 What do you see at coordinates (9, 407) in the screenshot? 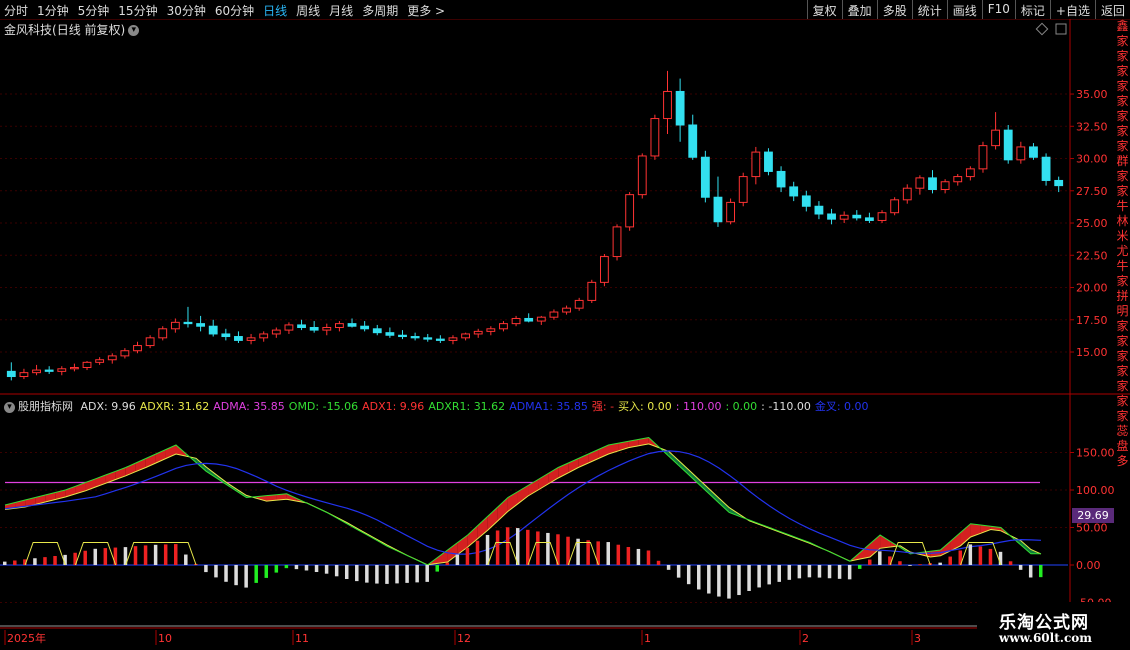
I see `chevron-down-icon: ▾` at bounding box center [9, 407].